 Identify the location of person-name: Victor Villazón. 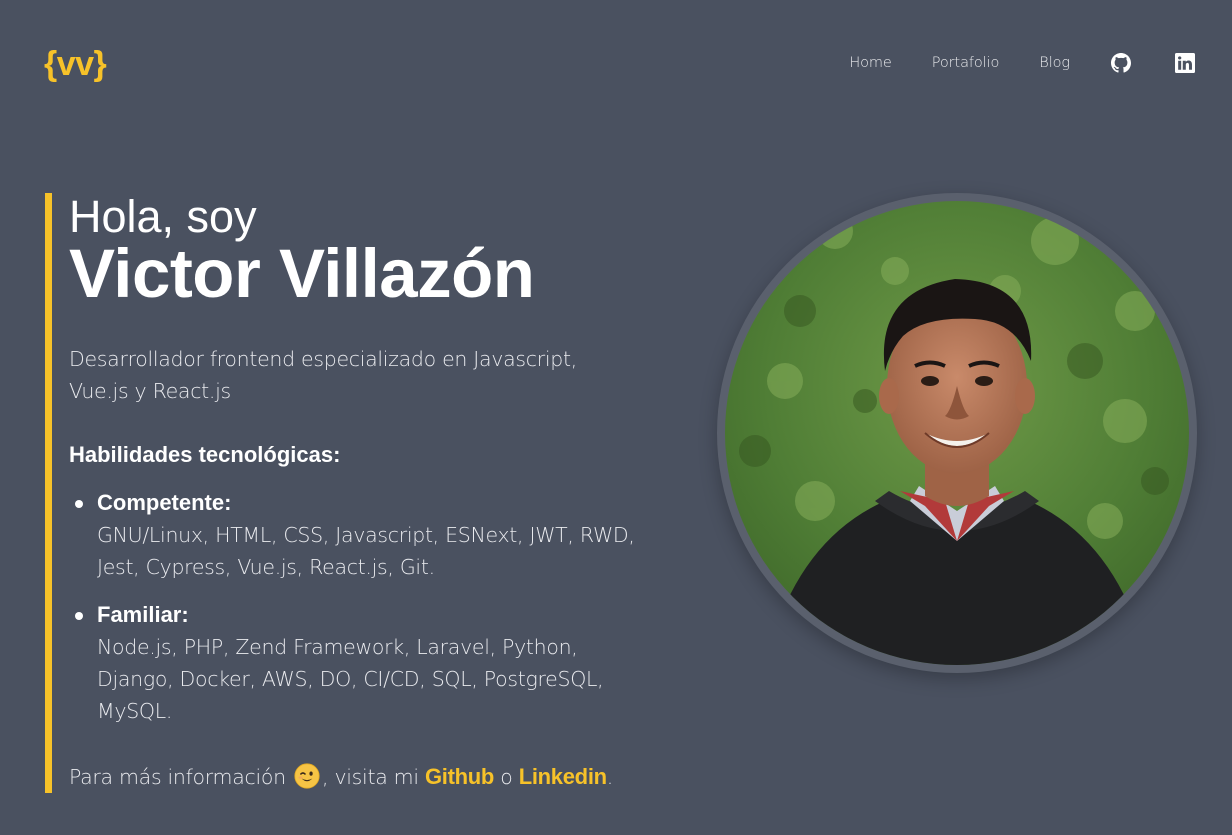
(302, 273).